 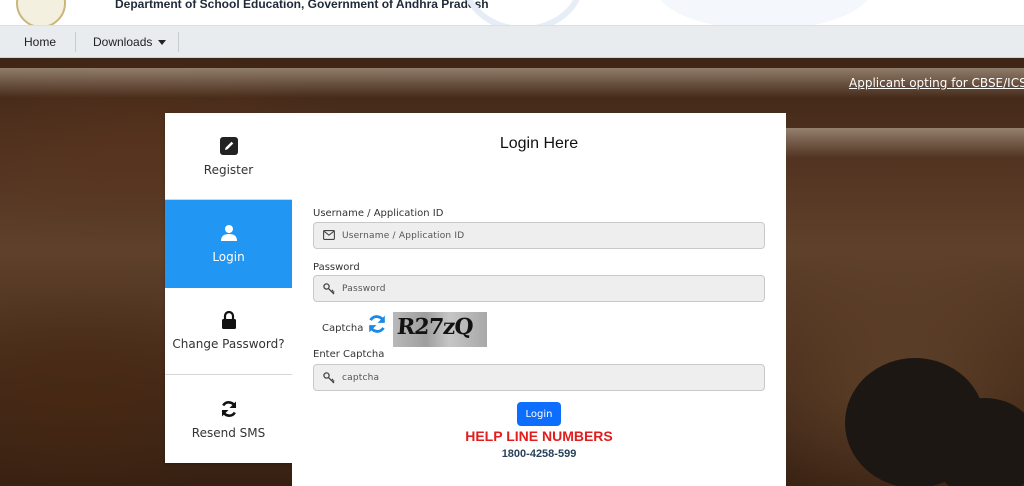 I want to click on envelope-icon, so click(x=329, y=235).